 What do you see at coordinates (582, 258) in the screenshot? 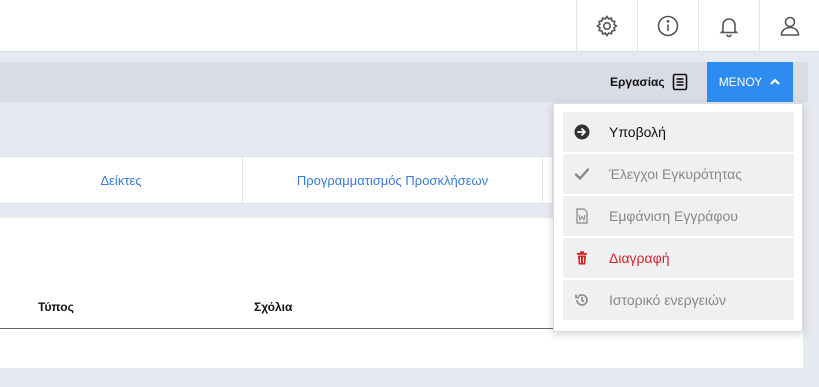
I see `trash-icon` at bounding box center [582, 258].